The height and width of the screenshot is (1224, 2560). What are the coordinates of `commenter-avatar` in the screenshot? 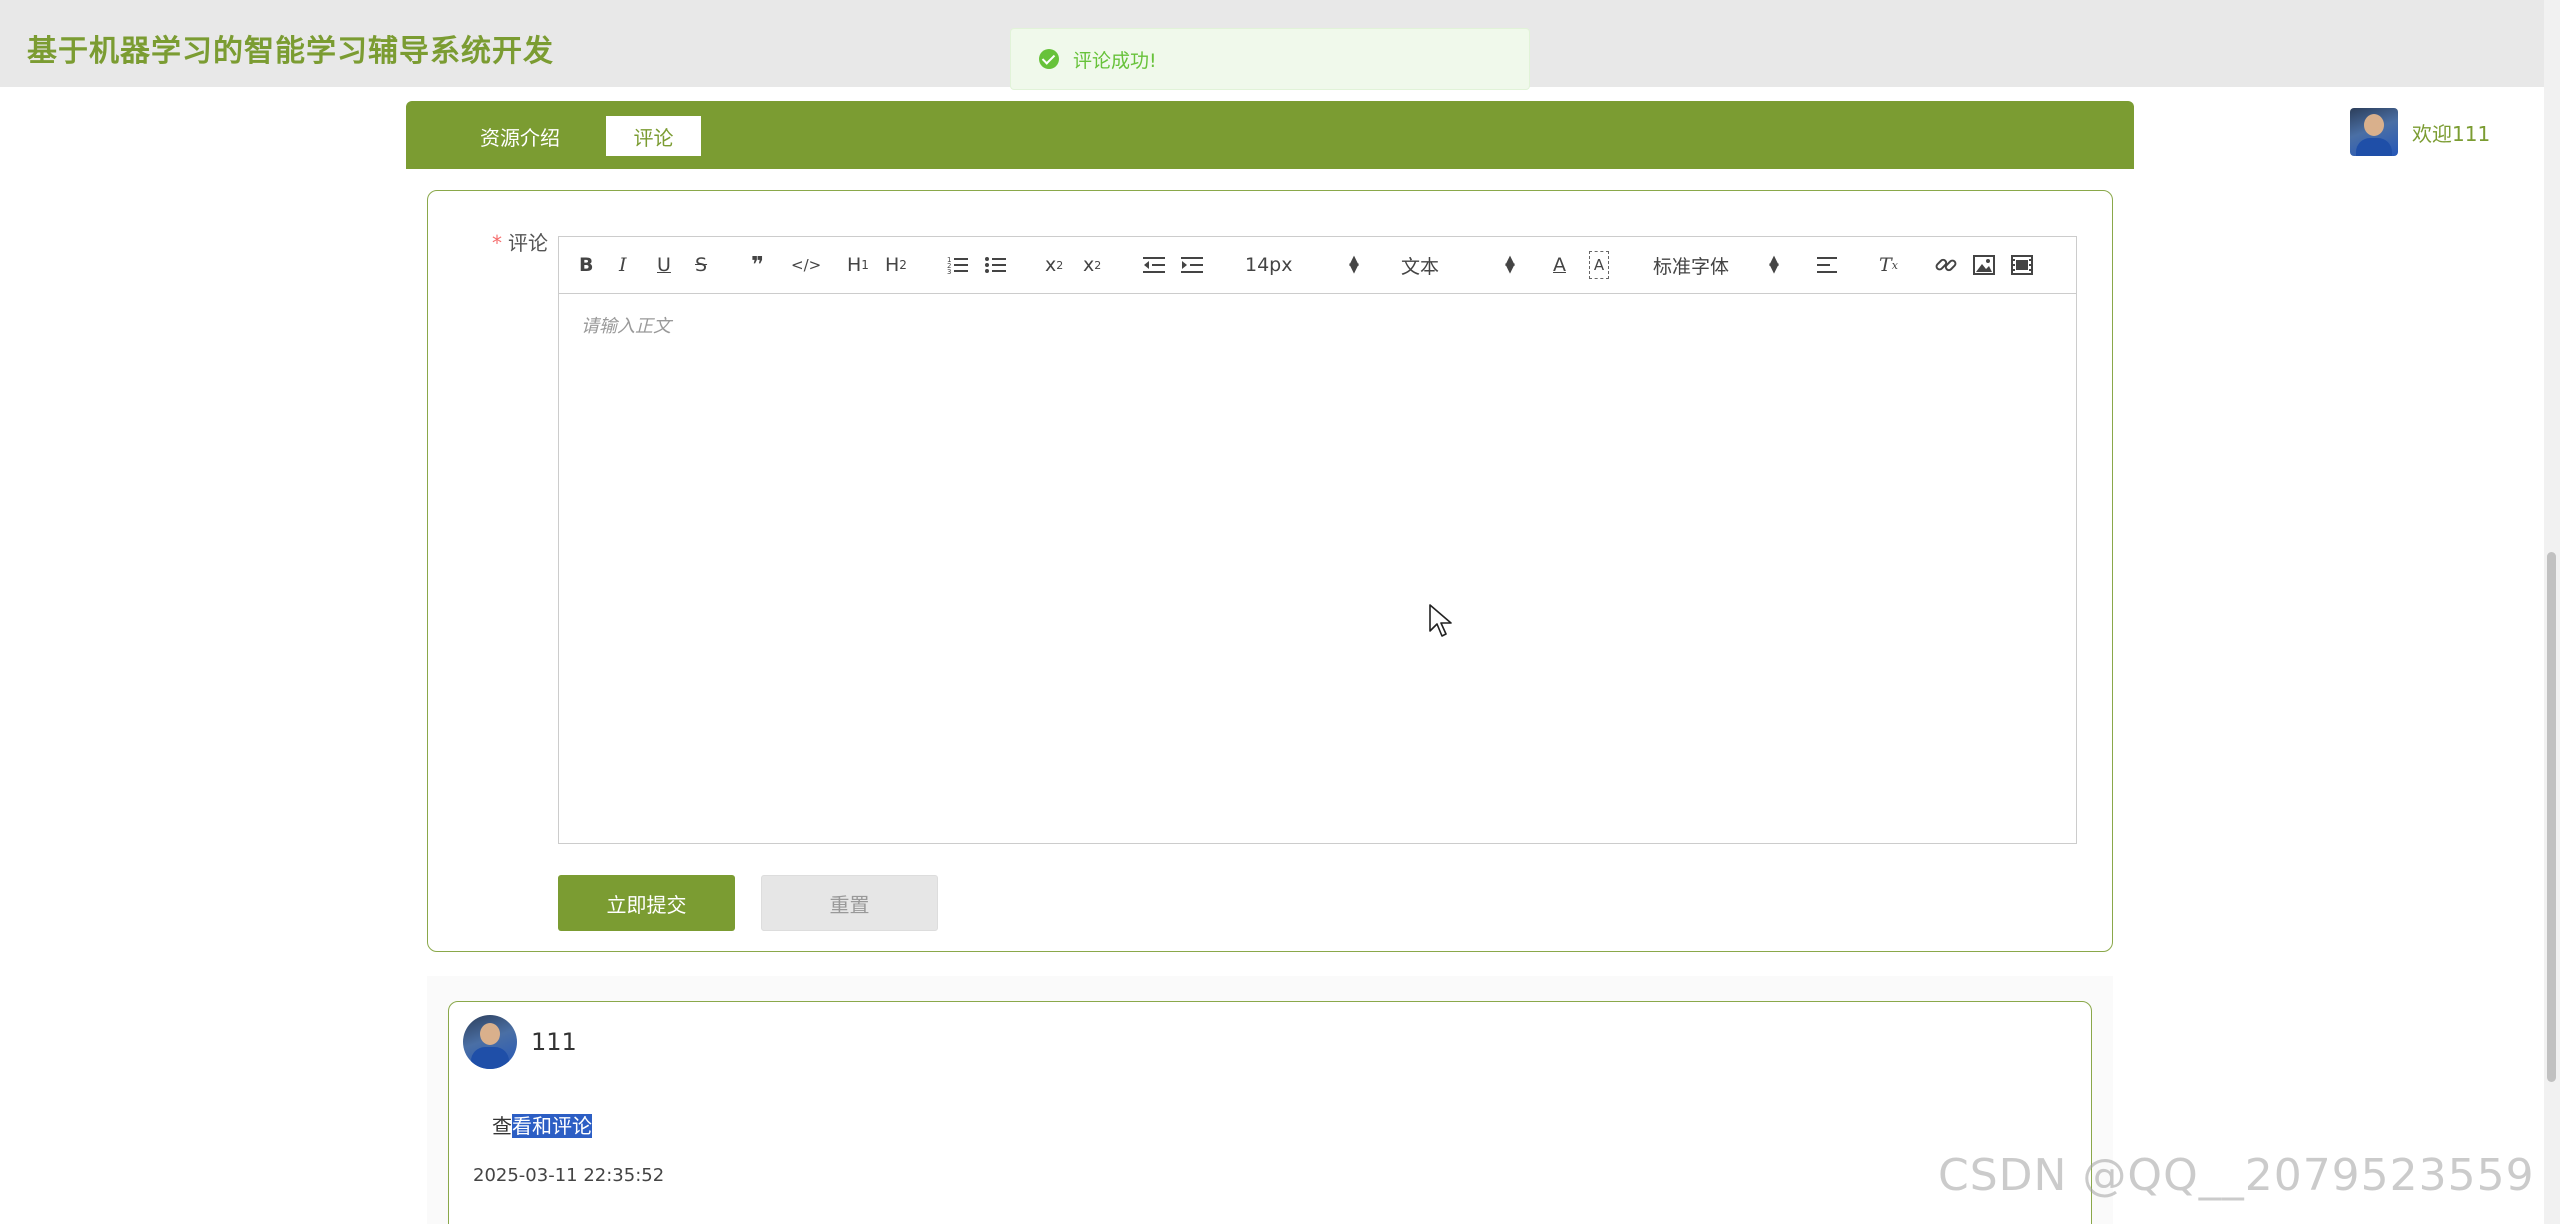 It's located at (490, 1042).